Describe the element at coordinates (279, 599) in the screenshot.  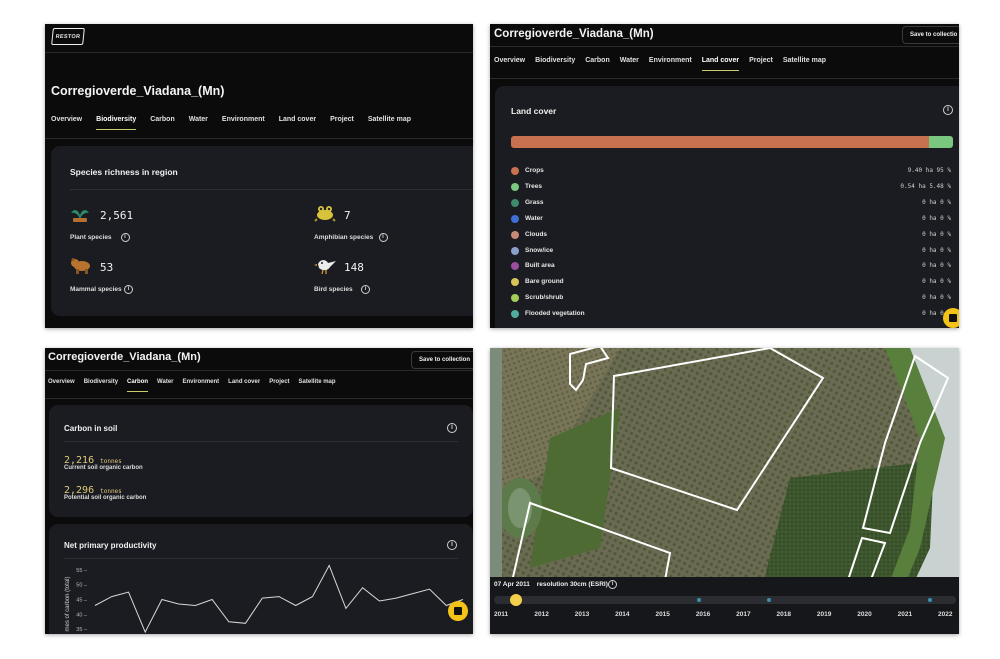
I see `npp-series-line` at that location.